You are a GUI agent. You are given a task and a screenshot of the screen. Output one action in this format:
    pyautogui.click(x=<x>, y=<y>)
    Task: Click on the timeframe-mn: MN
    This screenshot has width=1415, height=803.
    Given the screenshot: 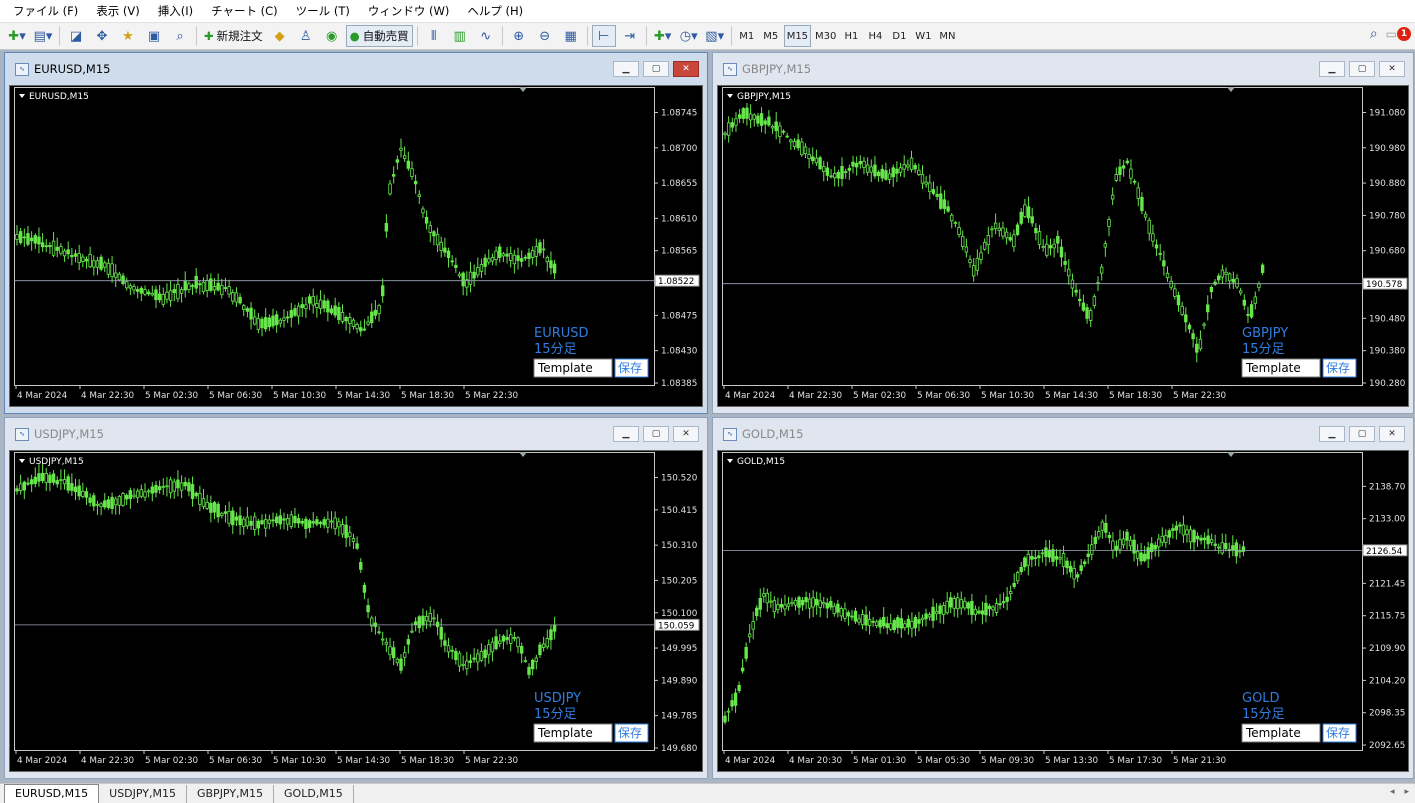 What is the action you would take?
    pyautogui.click(x=947, y=36)
    